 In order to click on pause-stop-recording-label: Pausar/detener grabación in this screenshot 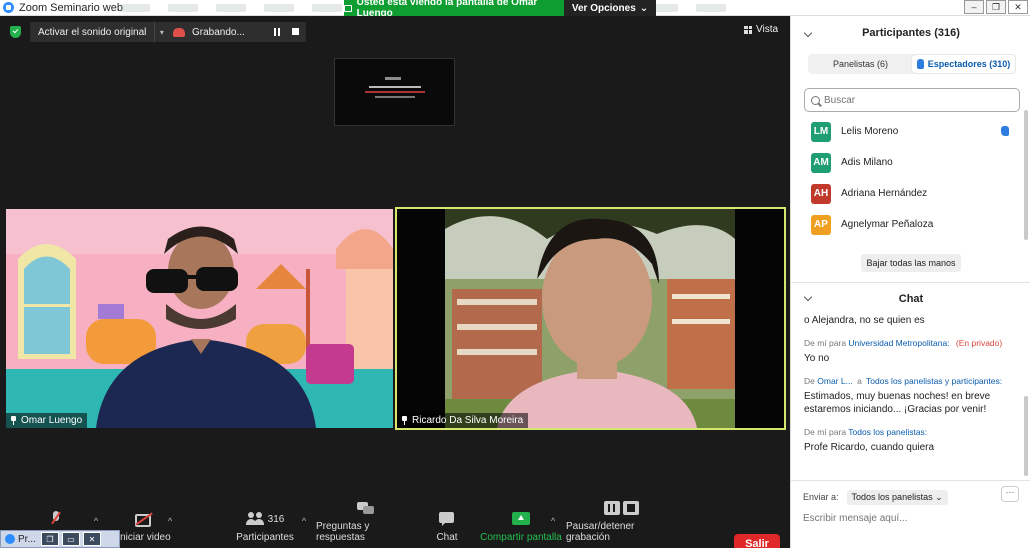, I will do `click(600, 532)`.